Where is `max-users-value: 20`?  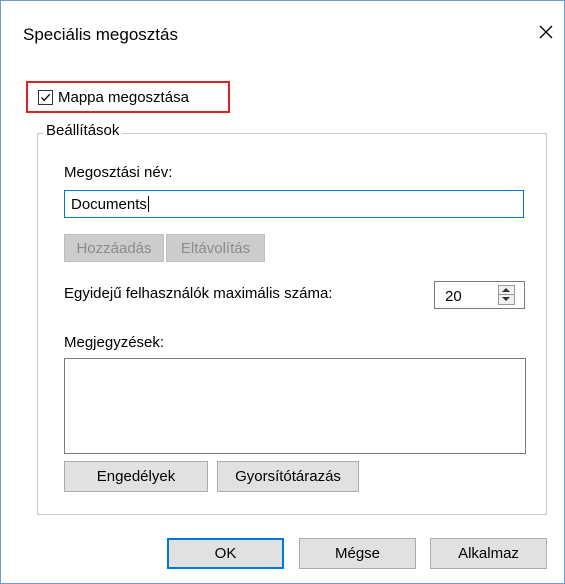
max-users-value: 20 is located at coordinates (453, 296).